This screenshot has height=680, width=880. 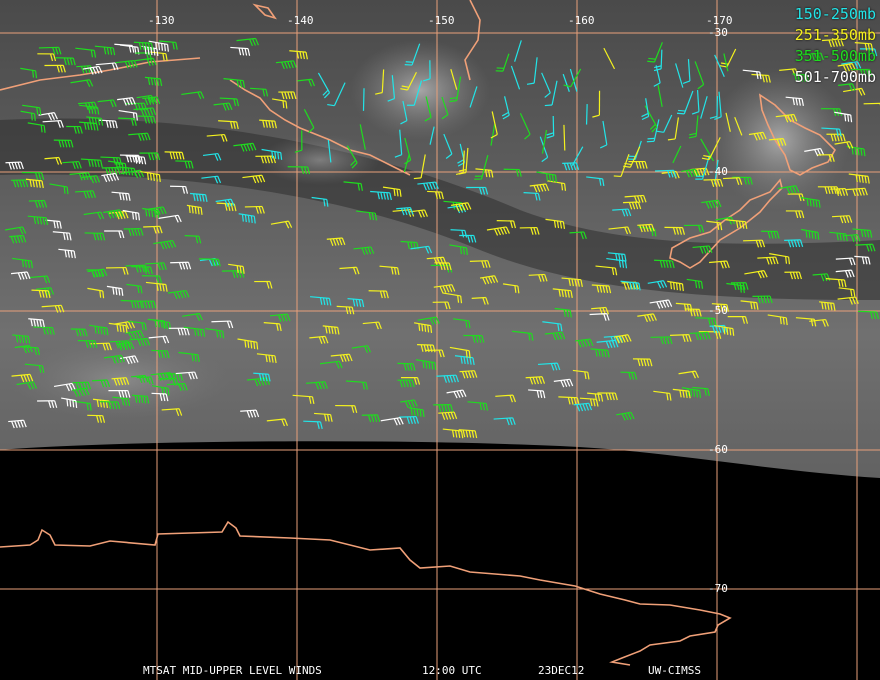 I want to click on pressure-legend: 150-250mb 251-350mb 351-500mb 501-700mb, so click(x=835, y=46).